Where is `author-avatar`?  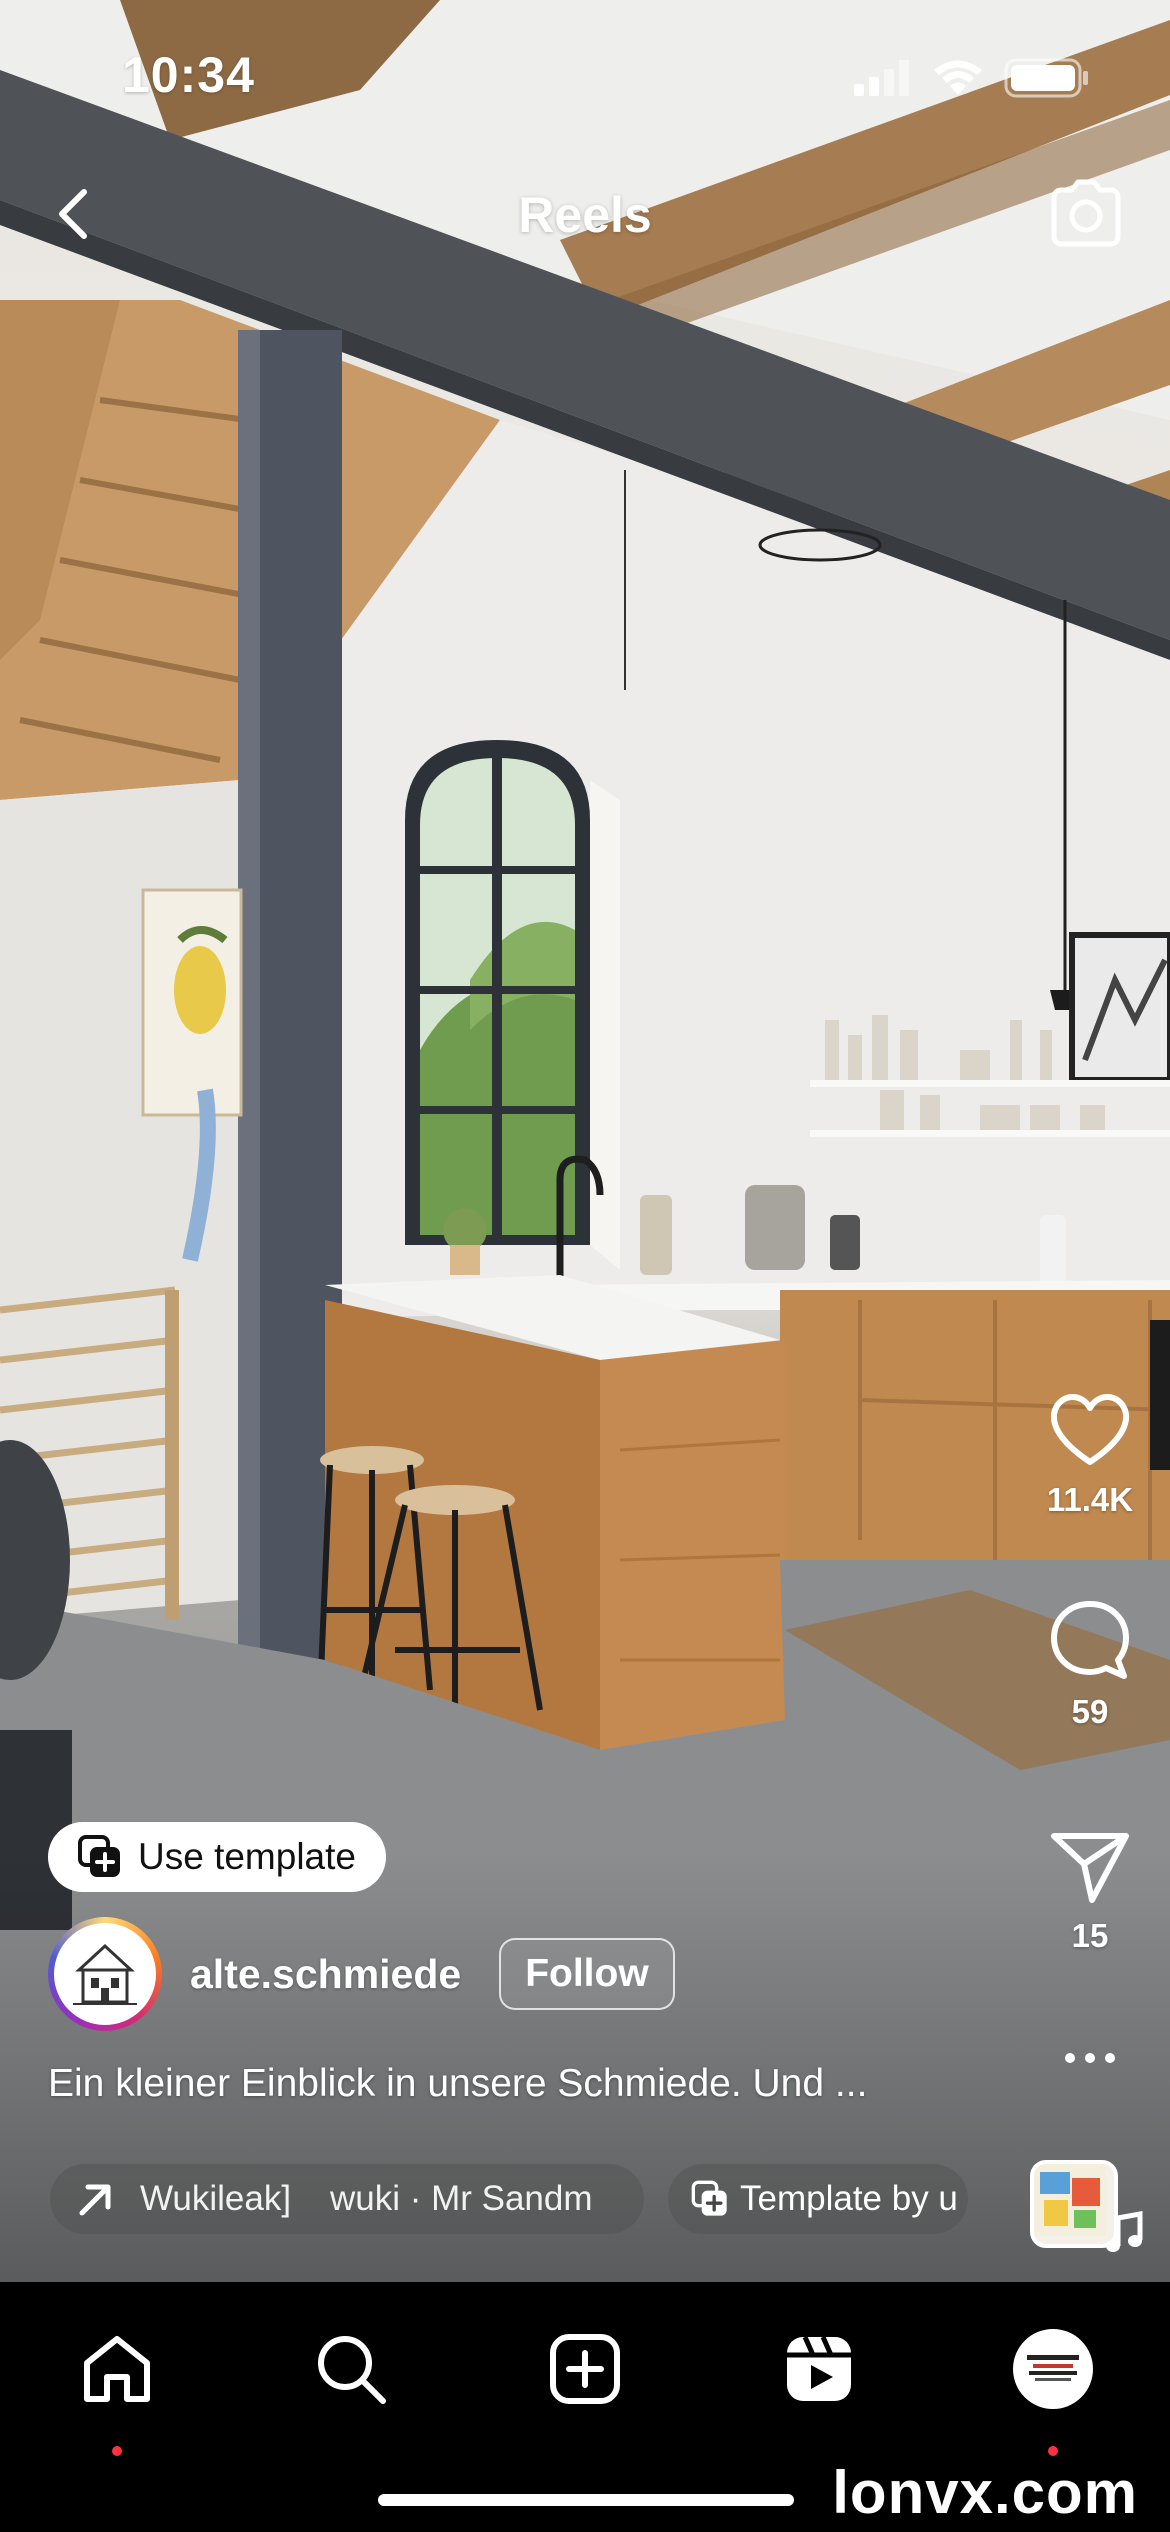
author-avatar is located at coordinates (105, 1974).